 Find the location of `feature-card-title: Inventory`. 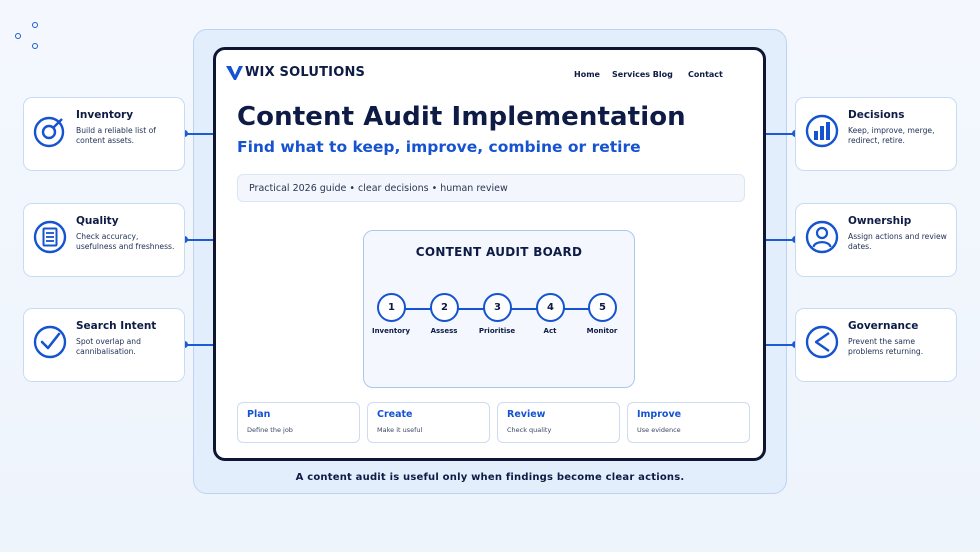

feature-card-title: Inventory is located at coordinates (105, 115).